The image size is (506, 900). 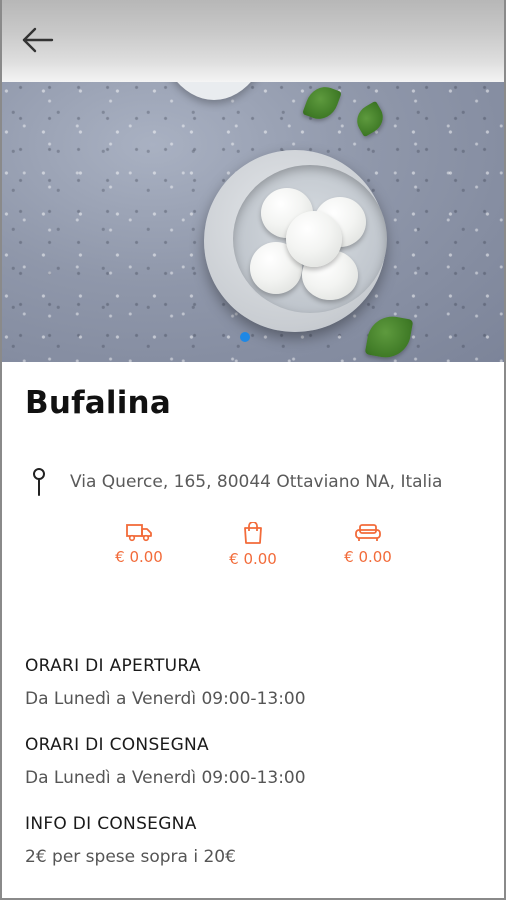 I want to click on minimum-order: € 0.00, so click(x=253, y=545).